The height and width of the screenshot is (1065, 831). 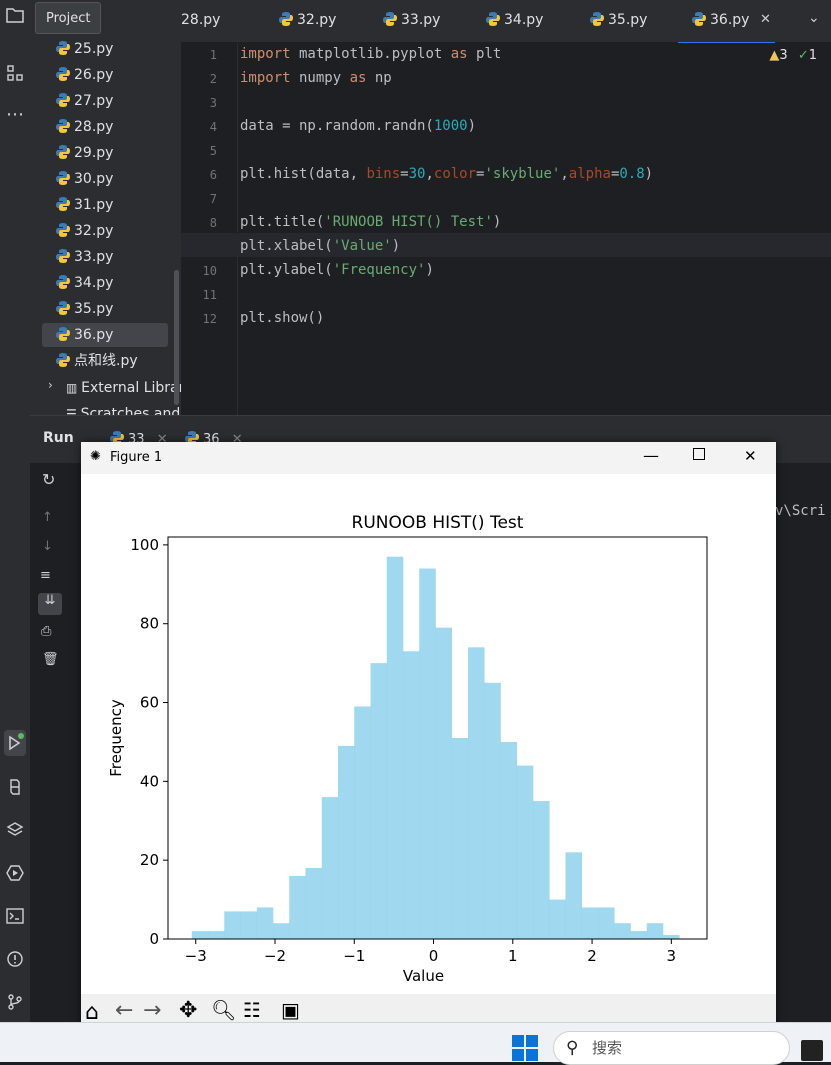 What do you see at coordinates (50, 604) in the screenshot?
I see `scroll-to-end-icon: ⇊` at bounding box center [50, 604].